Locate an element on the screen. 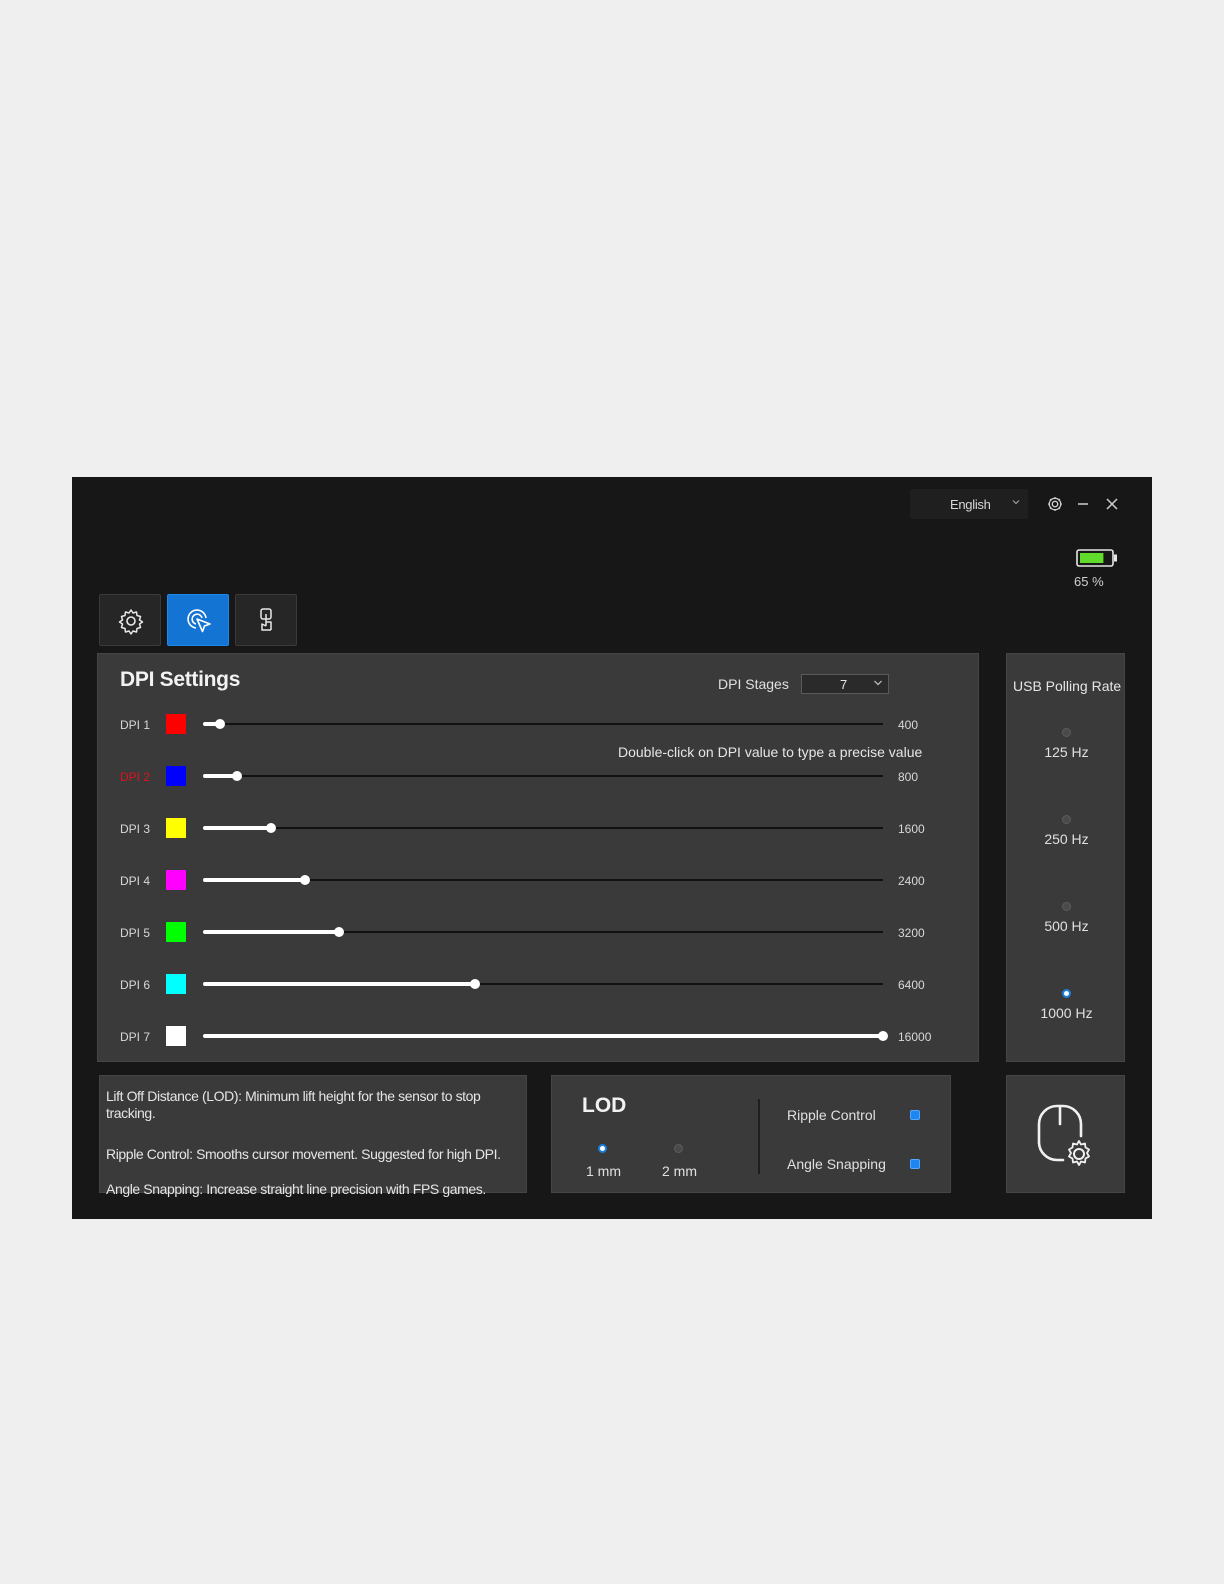 The height and width of the screenshot is (1584, 1224). settings-gear-icon is located at coordinates (1055, 504).